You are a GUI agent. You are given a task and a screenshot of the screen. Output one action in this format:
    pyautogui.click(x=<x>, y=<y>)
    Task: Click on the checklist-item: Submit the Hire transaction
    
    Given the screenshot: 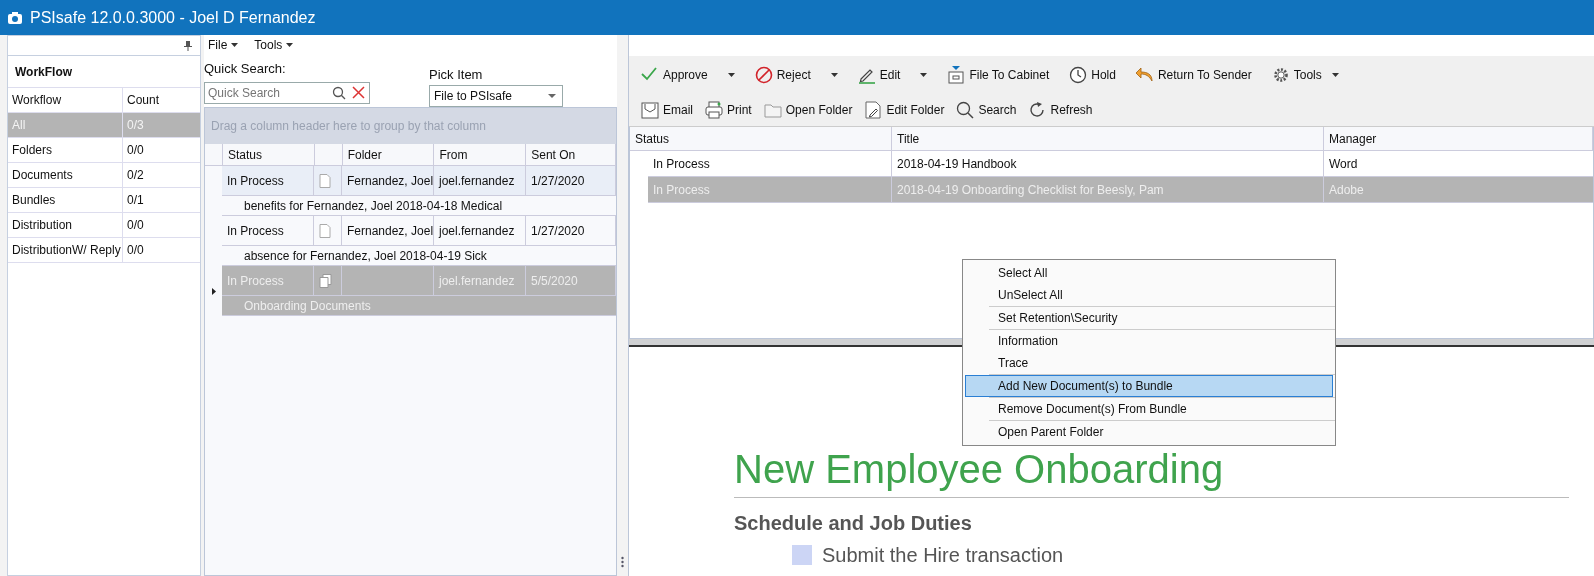 What is the action you would take?
    pyautogui.click(x=943, y=555)
    